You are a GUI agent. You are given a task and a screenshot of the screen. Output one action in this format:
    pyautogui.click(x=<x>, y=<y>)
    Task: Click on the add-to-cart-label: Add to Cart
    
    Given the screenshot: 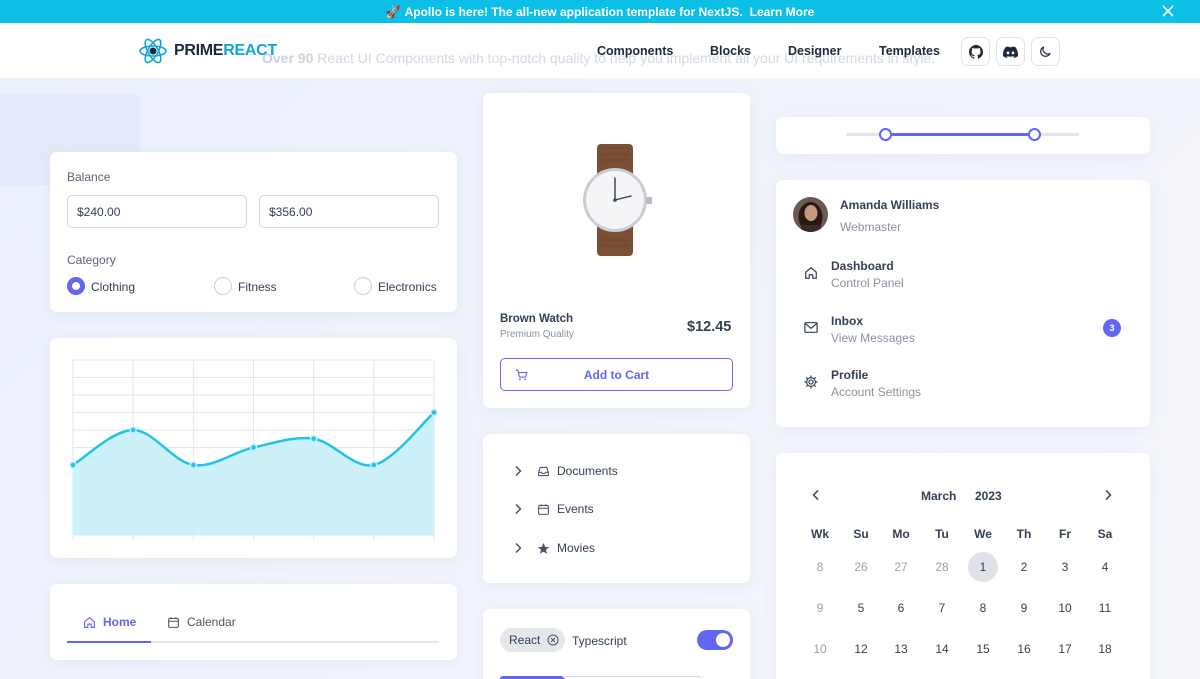 What is the action you would take?
    pyautogui.click(x=616, y=374)
    